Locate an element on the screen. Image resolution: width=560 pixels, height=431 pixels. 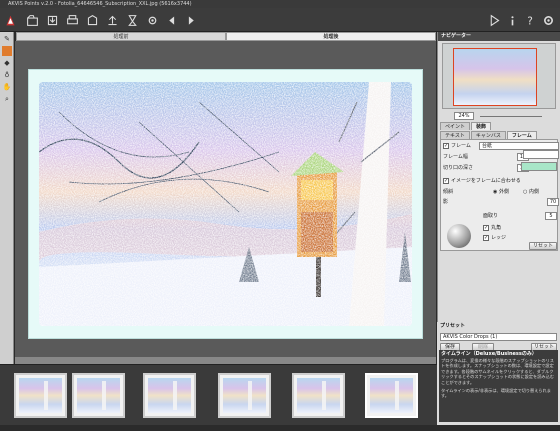
outer-radio: ◉ 外側 is located at coordinates (501, 192).